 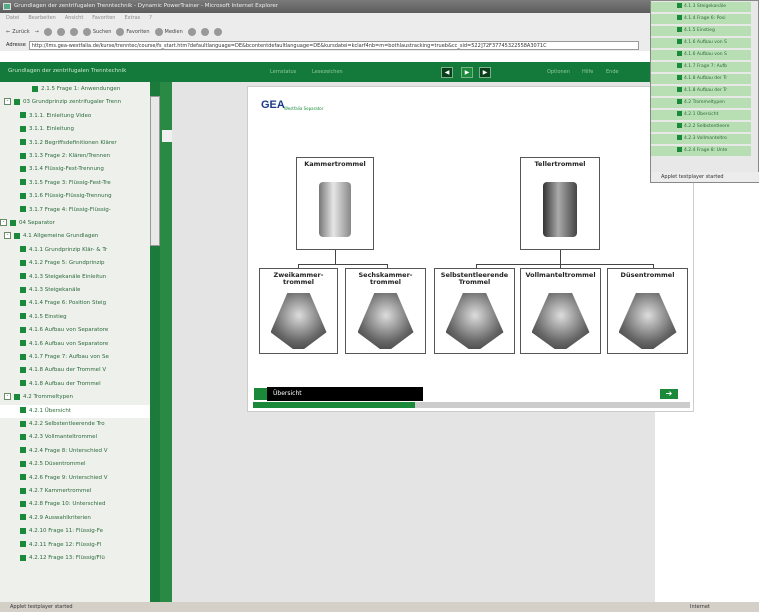 I want to click on lesezeichen-link: Lesezeichen, so click(x=327, y=72).